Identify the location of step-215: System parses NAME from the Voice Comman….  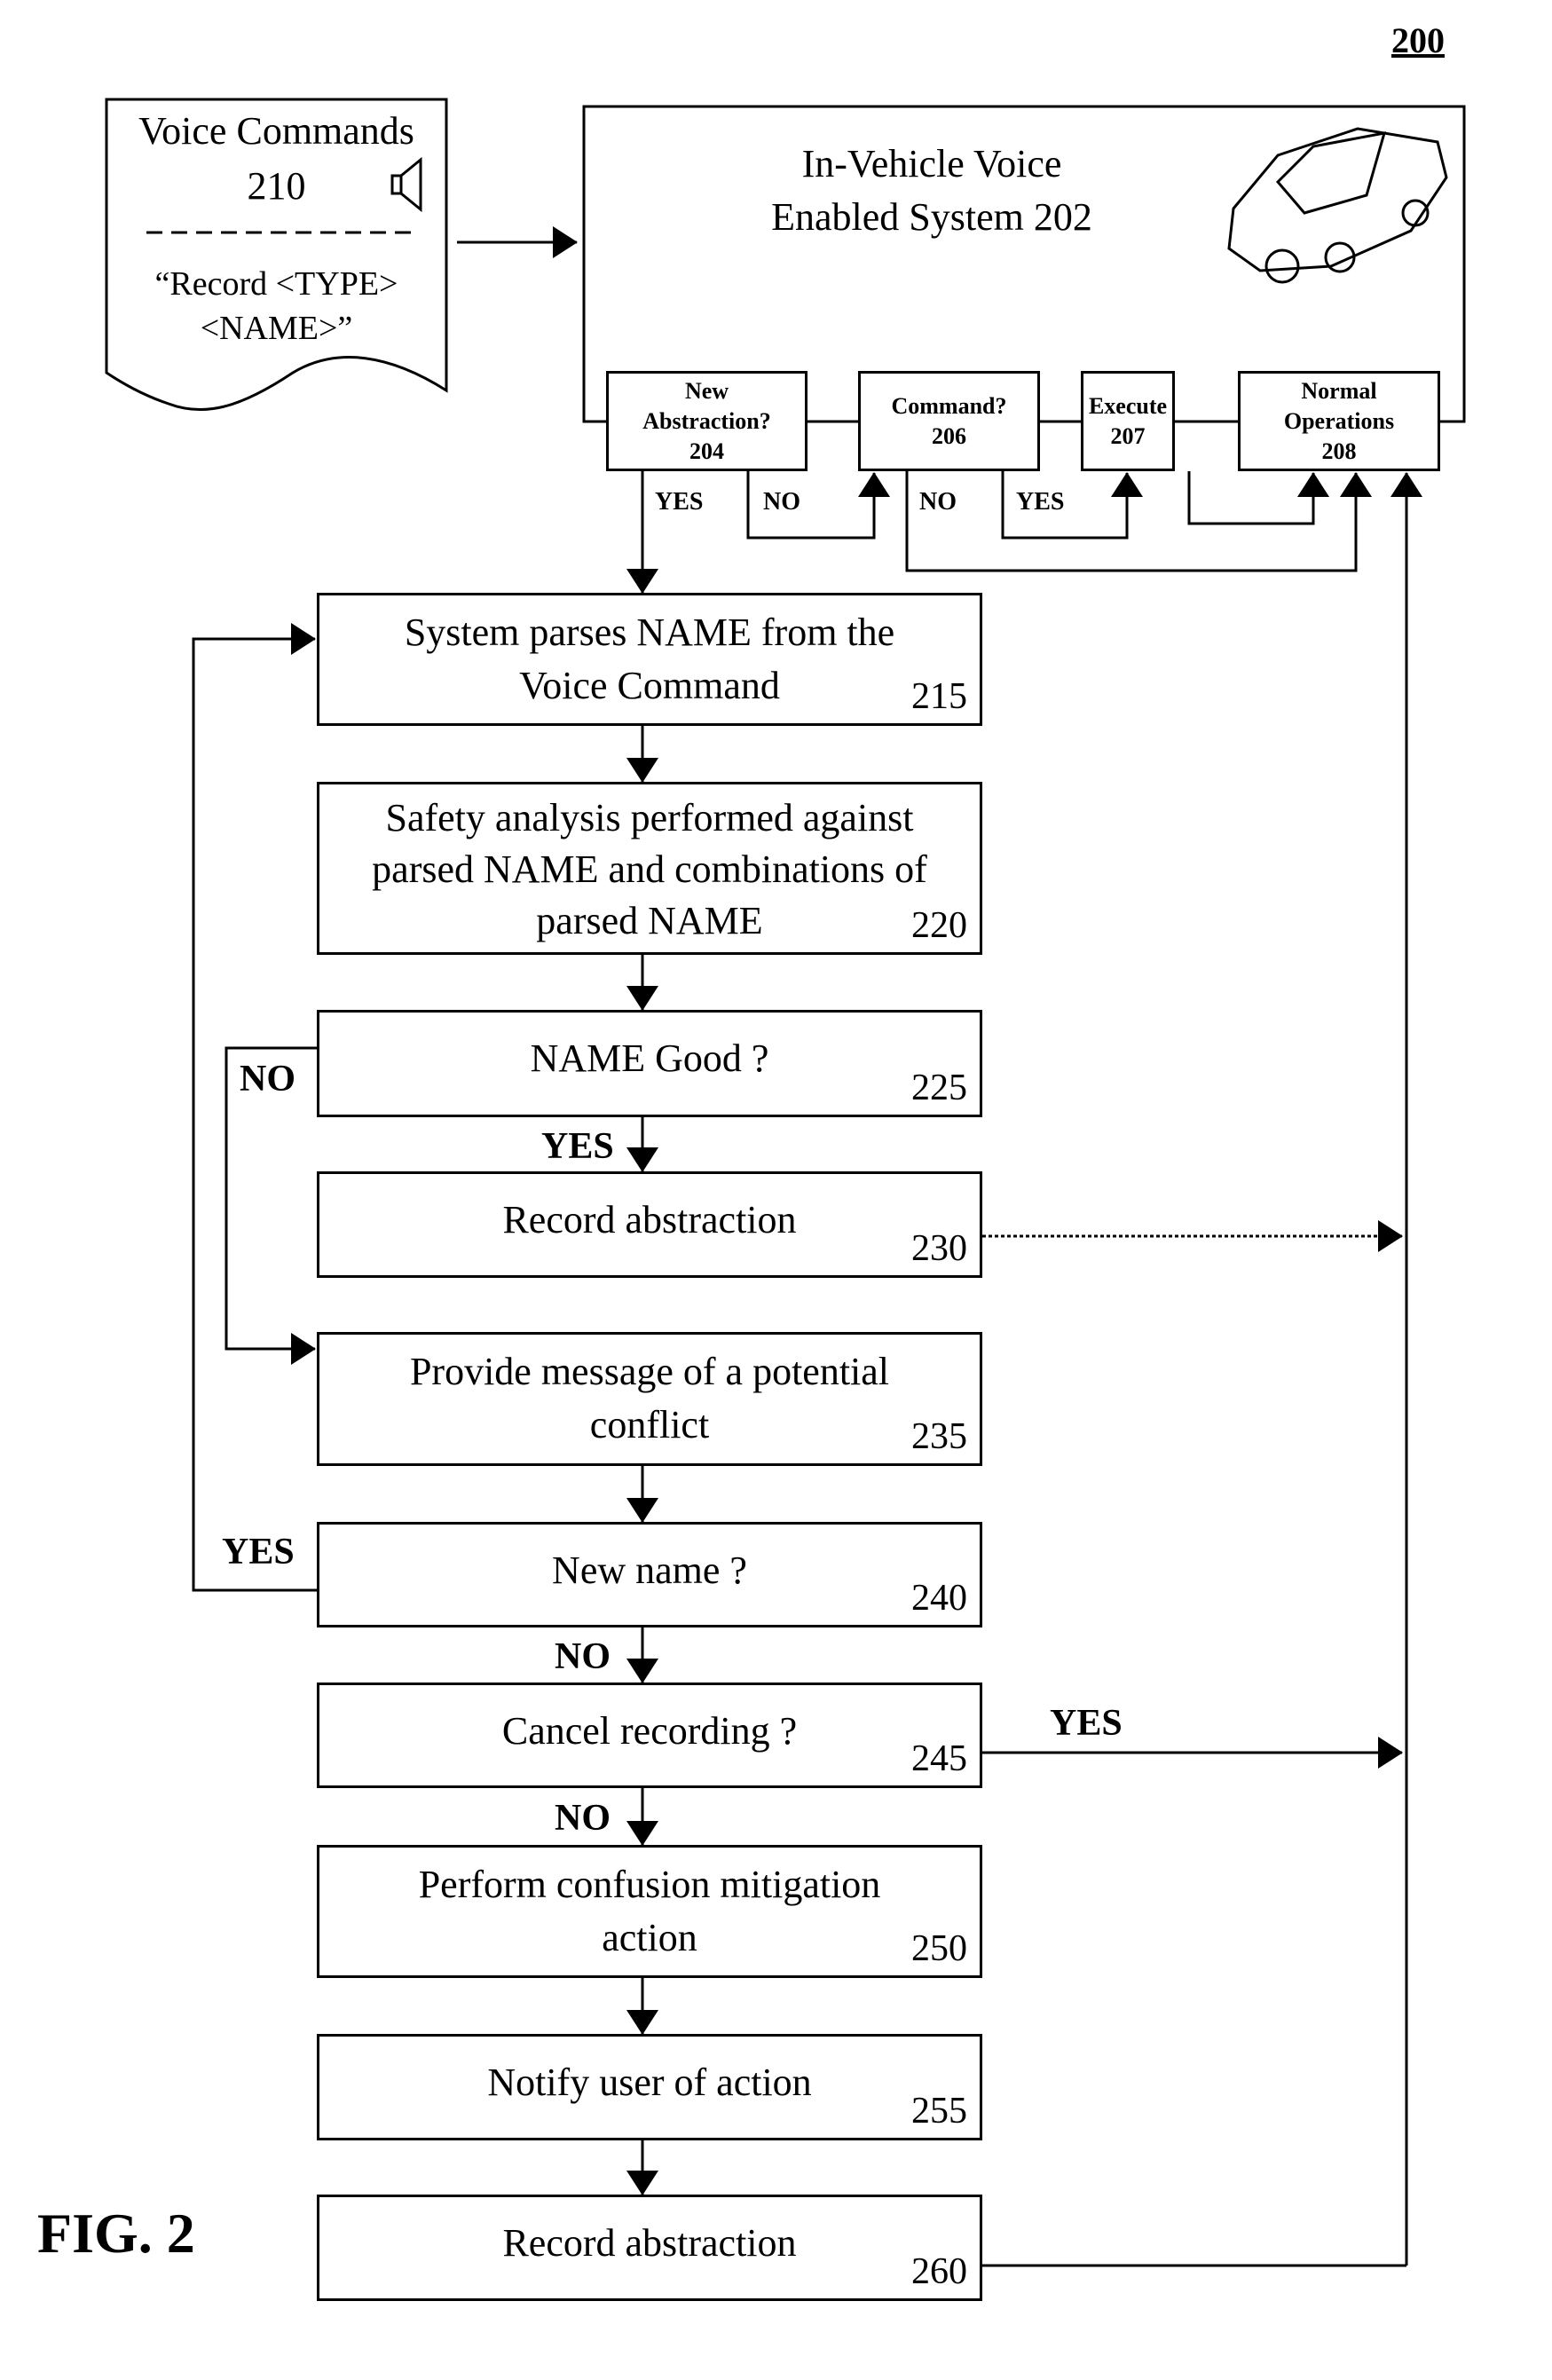
(650, 659).